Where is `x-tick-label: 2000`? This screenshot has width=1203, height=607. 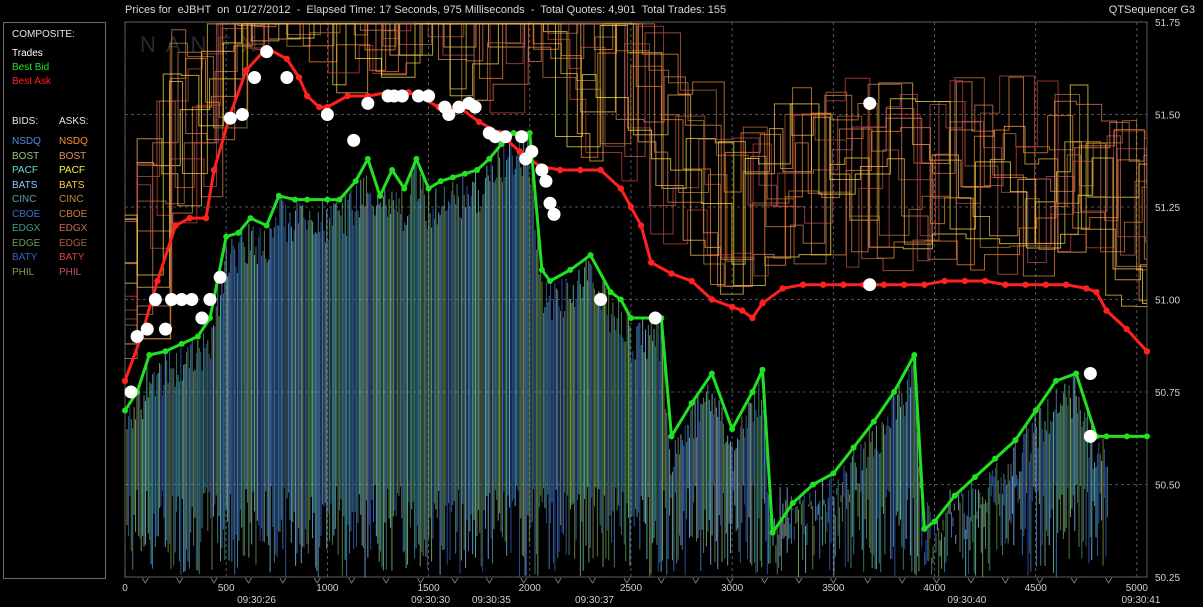 x-tick-label: 2000 is located at coordinates (530, 588).